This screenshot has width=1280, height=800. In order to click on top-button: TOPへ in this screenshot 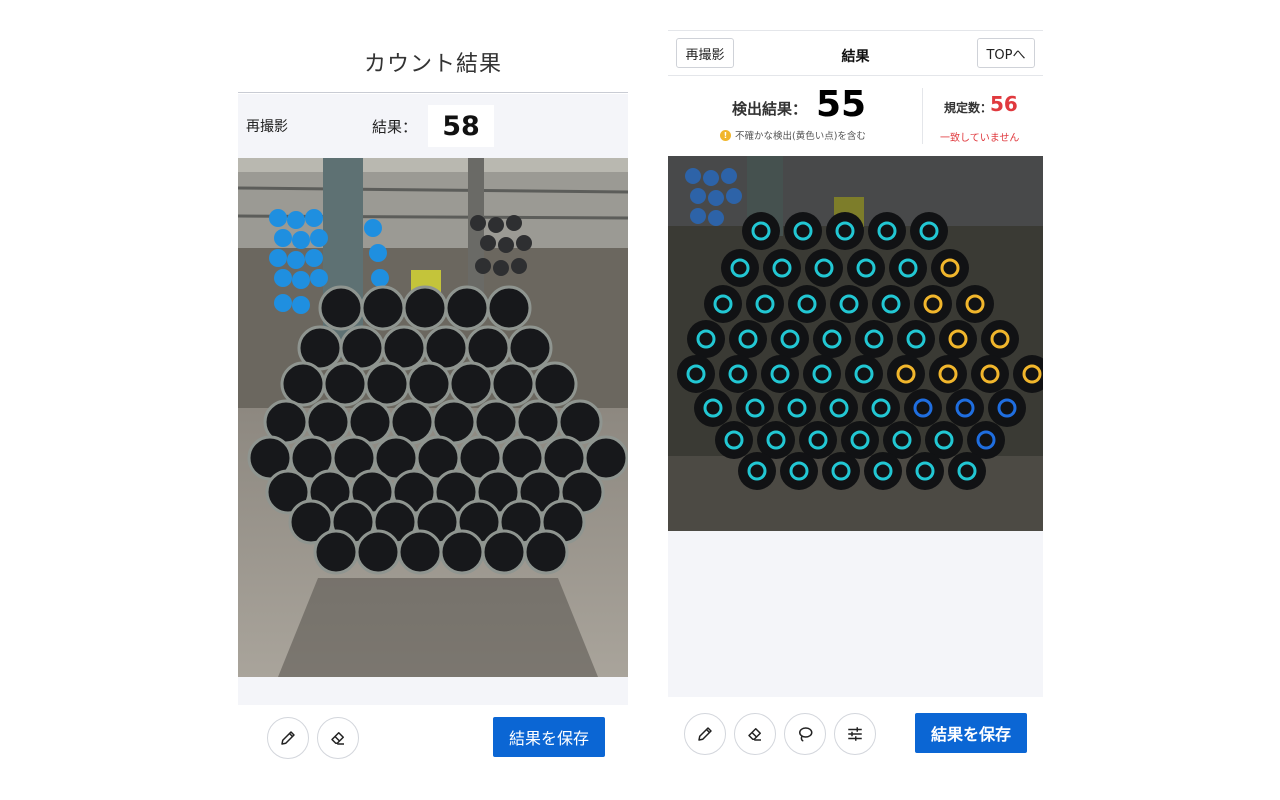, I will do `click(1006, 53)`.